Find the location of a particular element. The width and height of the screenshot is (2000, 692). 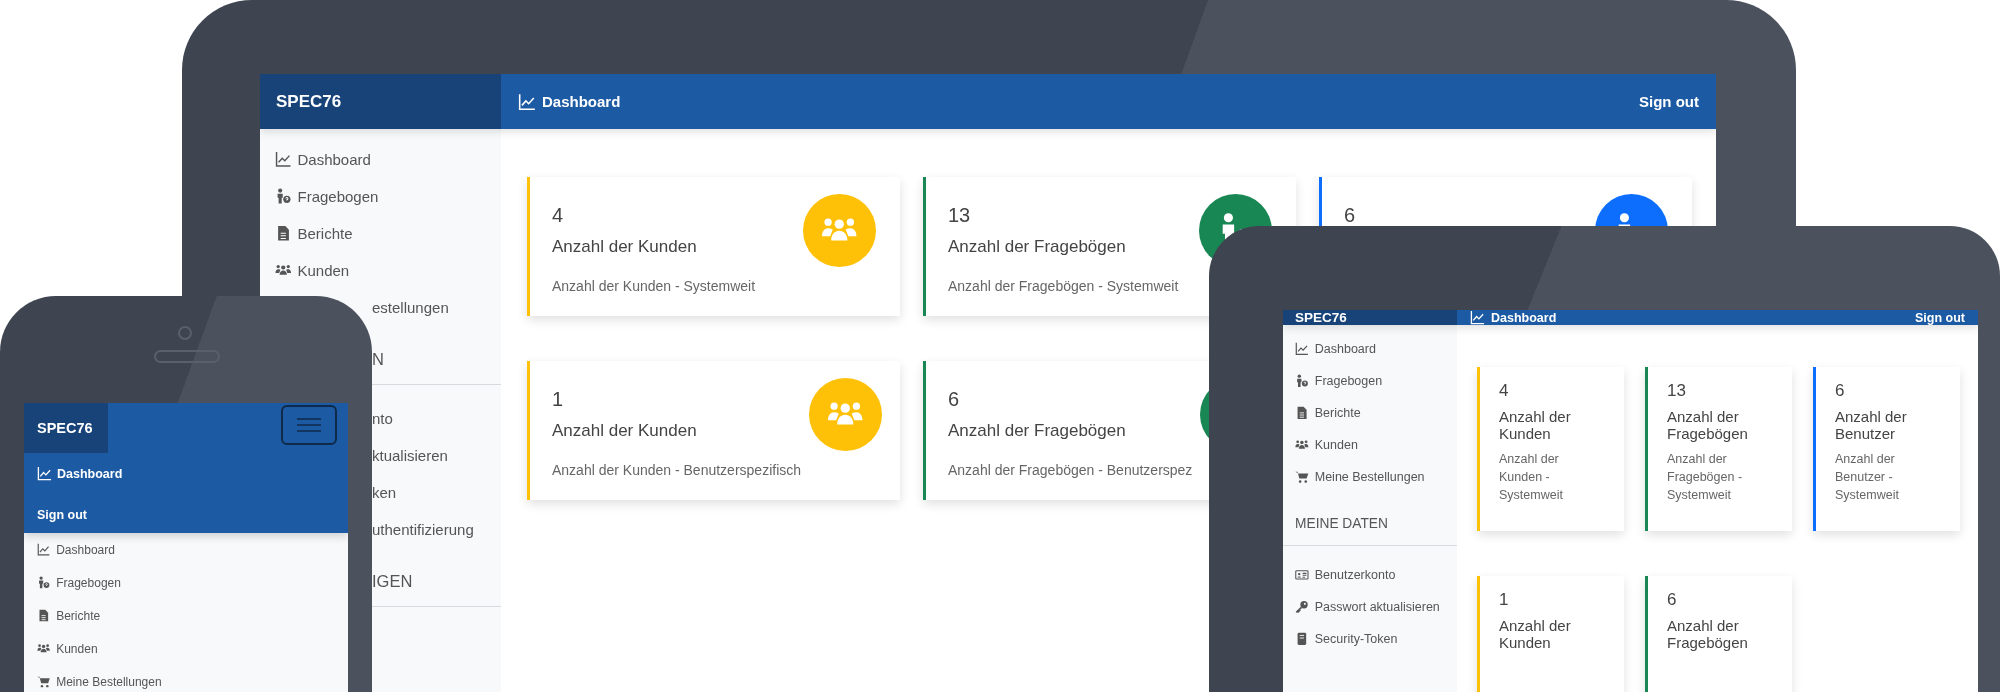

sidebar-item: Passwort aktualisieren is located at coordinates (1361, 607).